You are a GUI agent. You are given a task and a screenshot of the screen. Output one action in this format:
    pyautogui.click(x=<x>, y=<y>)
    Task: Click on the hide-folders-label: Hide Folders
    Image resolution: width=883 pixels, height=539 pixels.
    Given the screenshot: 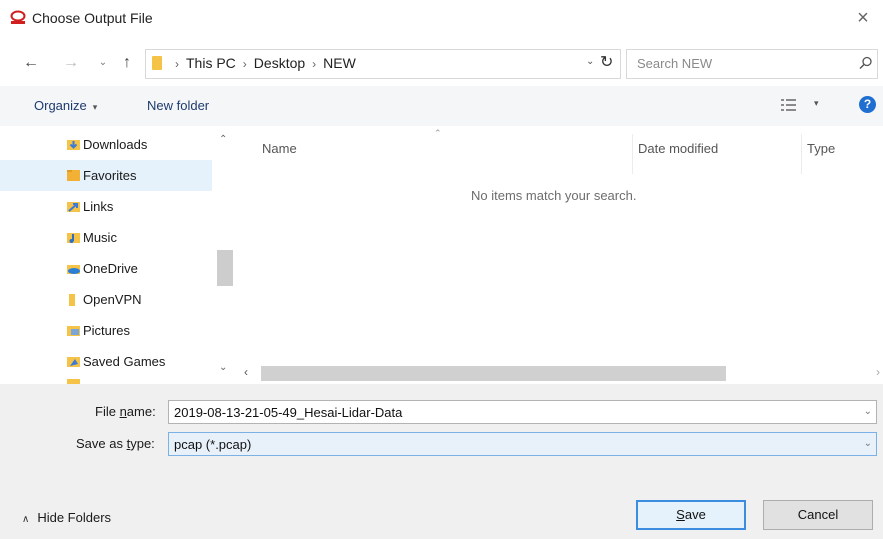 What is the action you would take?
    pyautogui.click(x=74, y=517)
    